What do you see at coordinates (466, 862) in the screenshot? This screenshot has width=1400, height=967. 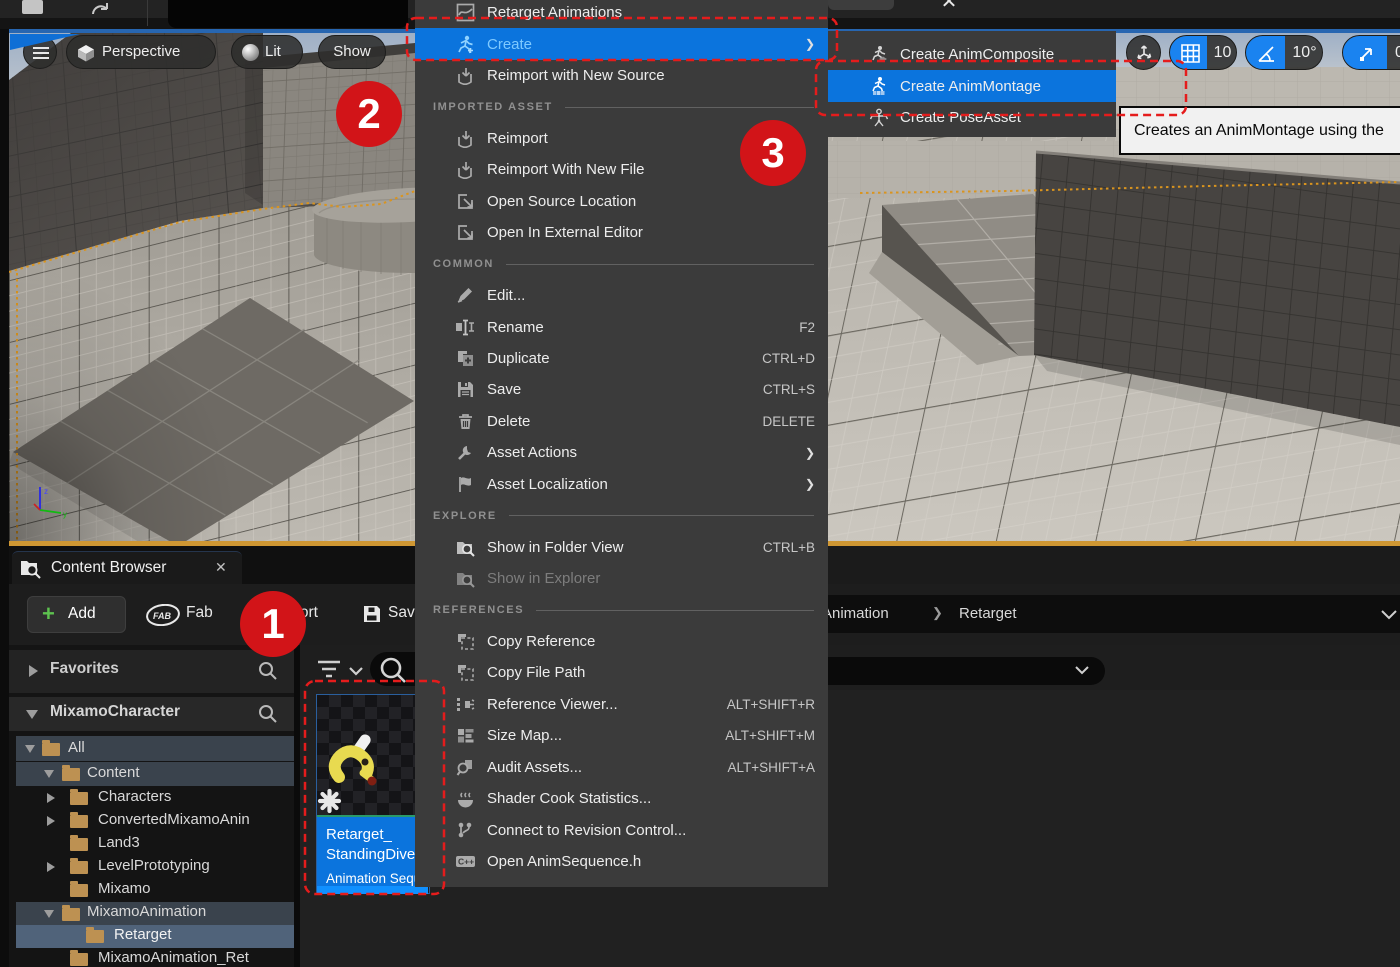 I see `svg-text: C++` at bounding box center [466, 862].